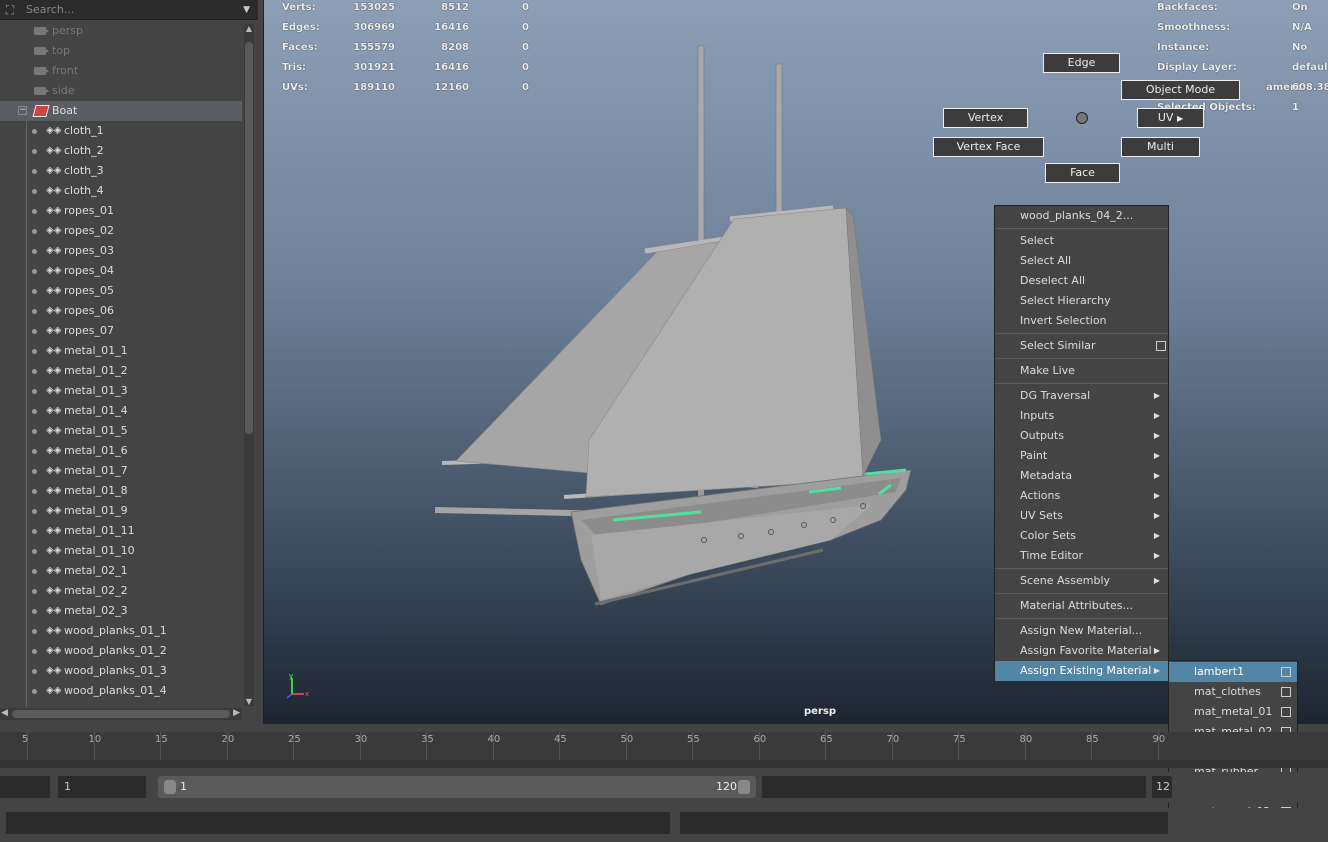 Image resolution: width=1328 pixels, height=842 pixels. I want to click on menu-item-paint: Paint ▶, so click(1081, 456).